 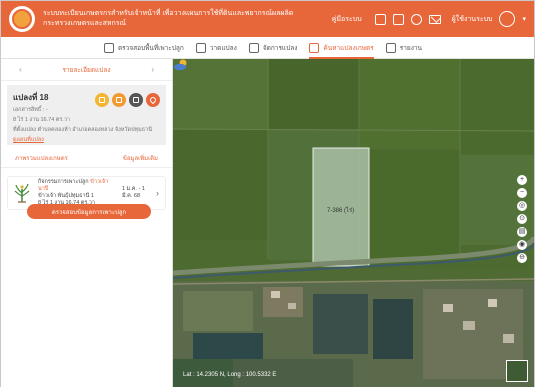 What do you see at coordinates (102, 100) in the screenshot?
I see `farmer-icon` at bounding box center [102, 100].